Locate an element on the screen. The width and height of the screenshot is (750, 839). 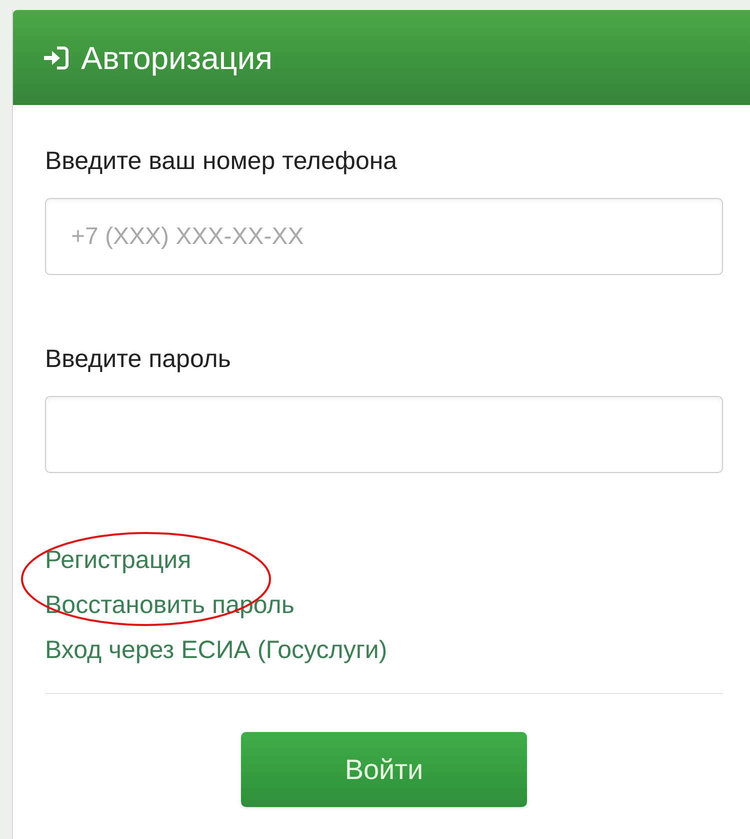
panel-title: Авторизация is located at coordinates (176, 58).